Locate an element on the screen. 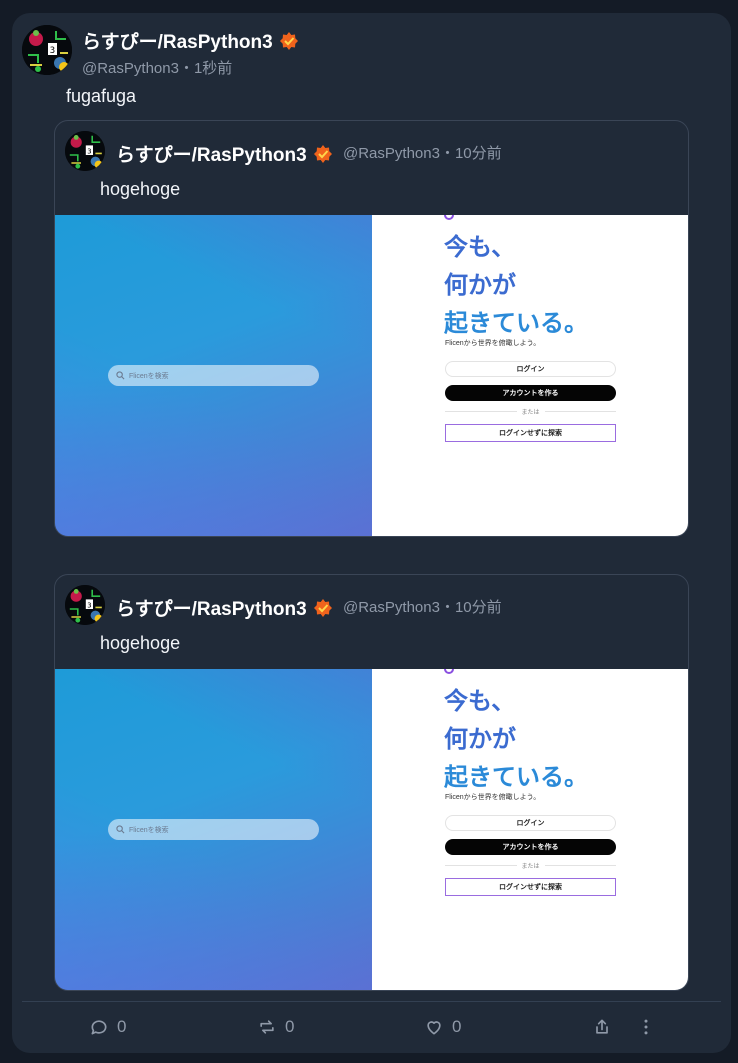 This screenshot has height=1063, width=738. reply-button: 0 is located at coordinates (107, 1027).